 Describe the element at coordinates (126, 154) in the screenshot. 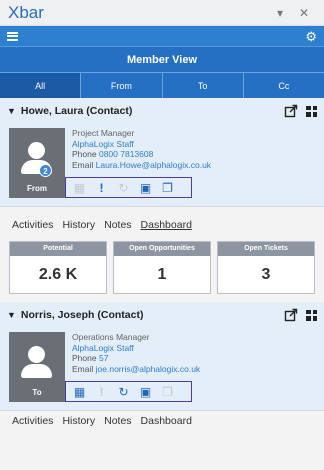

I see `phone-link: 0800 7813608` at that location.